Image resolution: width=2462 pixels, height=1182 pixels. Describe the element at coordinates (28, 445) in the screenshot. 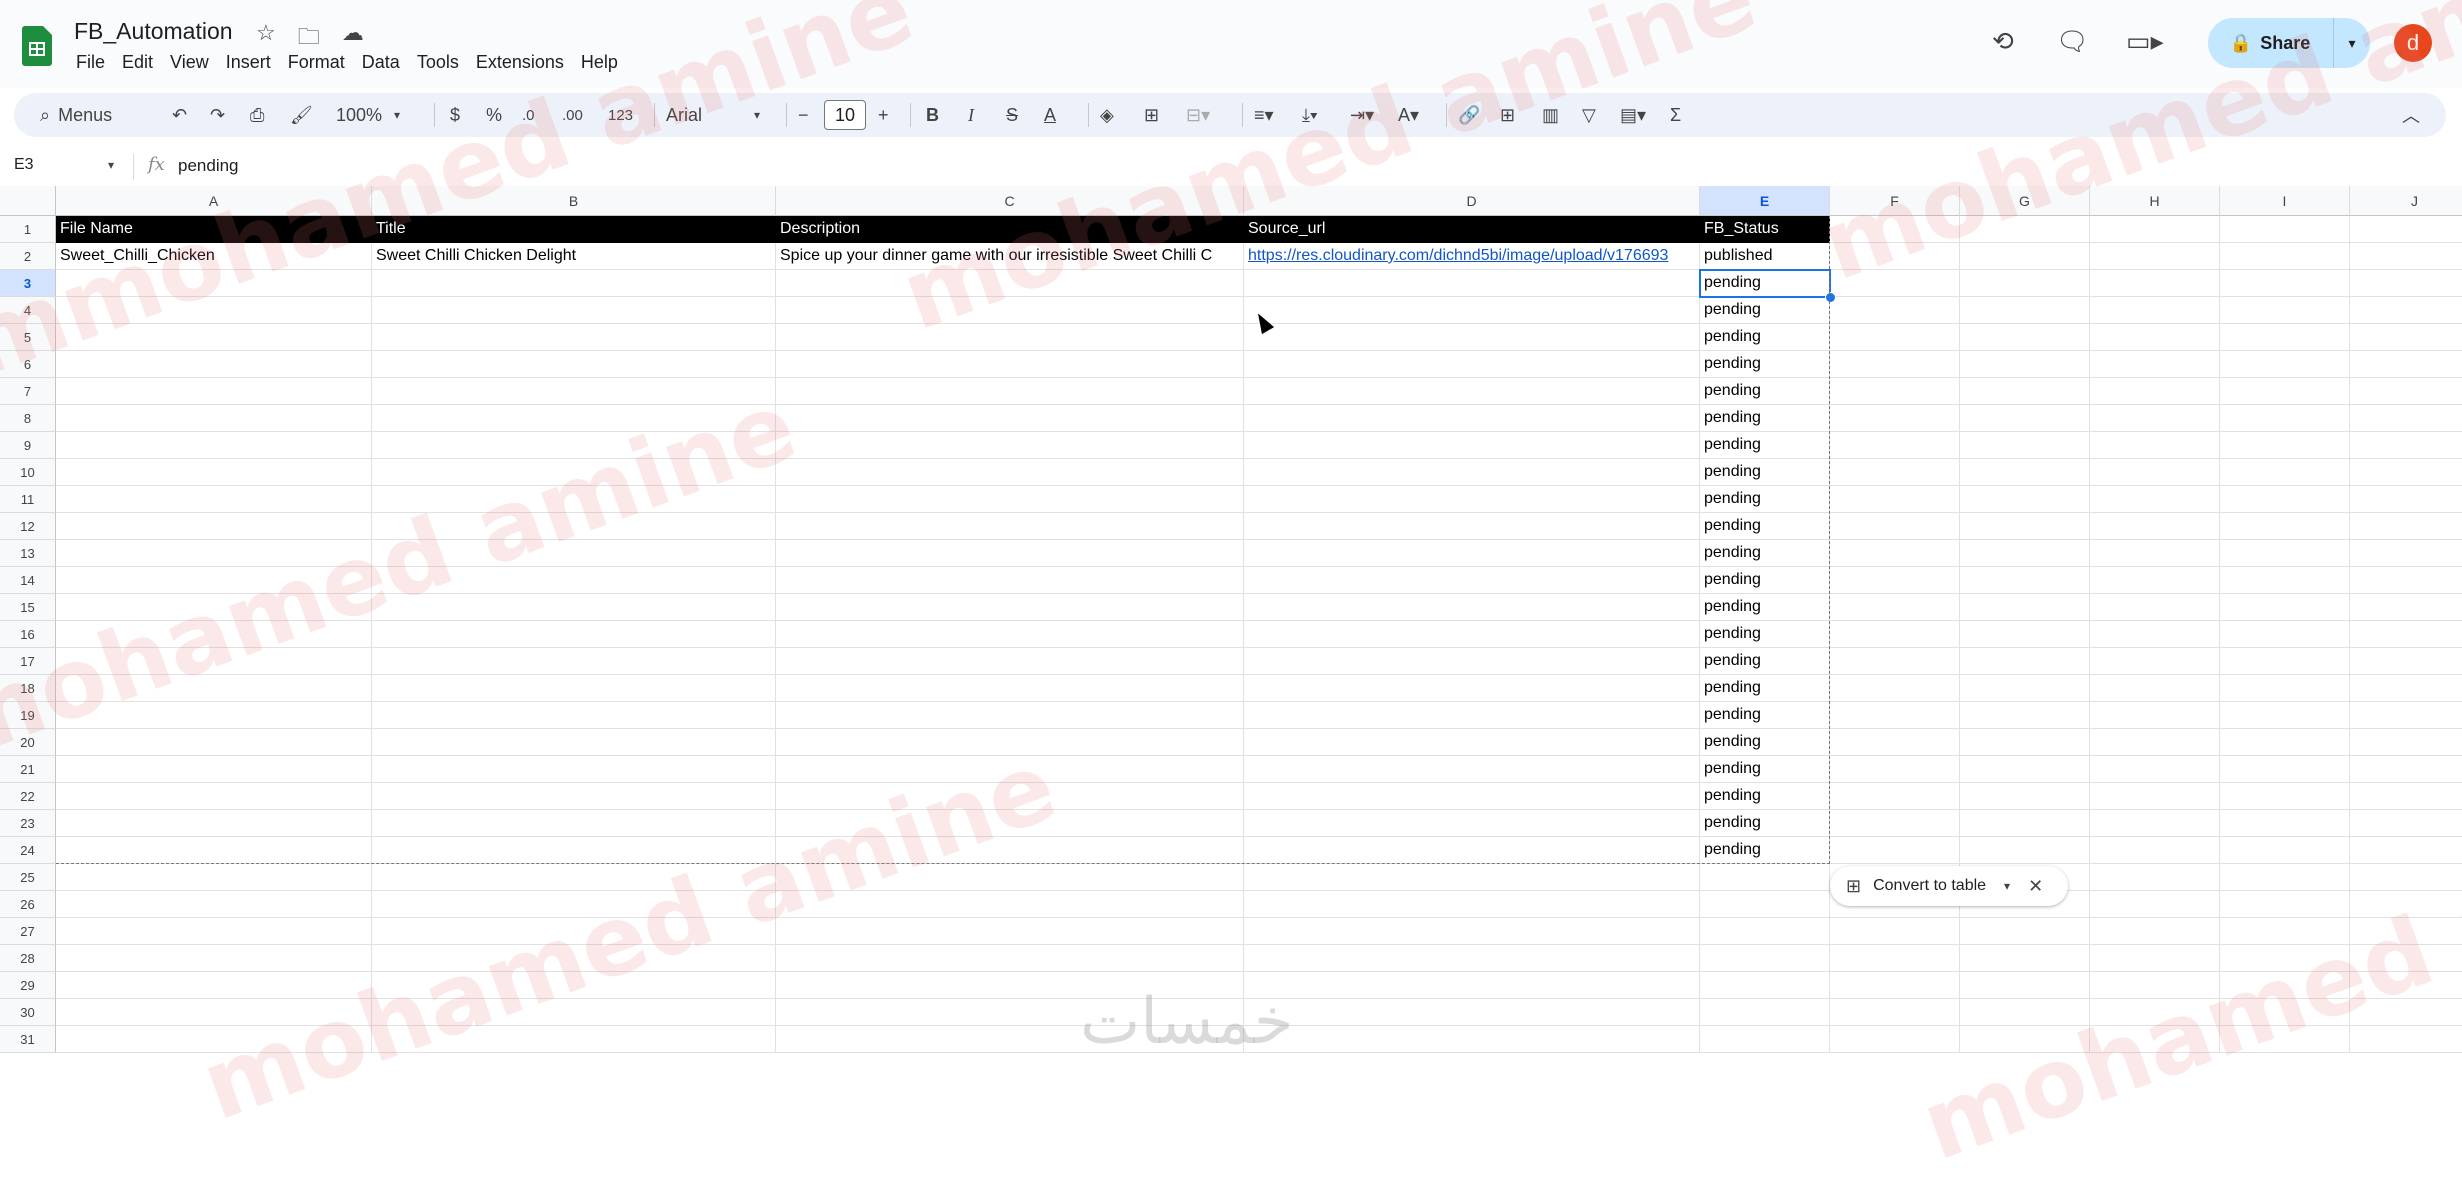

I see `row-header: 9` at that location.